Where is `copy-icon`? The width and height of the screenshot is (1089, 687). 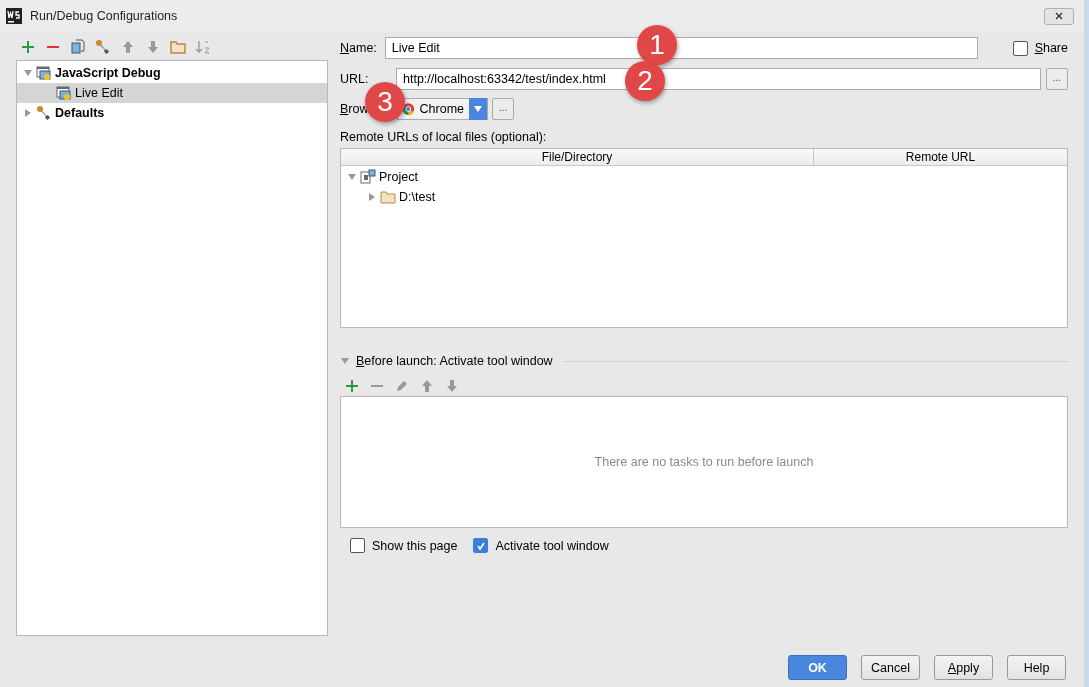
copy-icon is located at coordinates (78, 47).